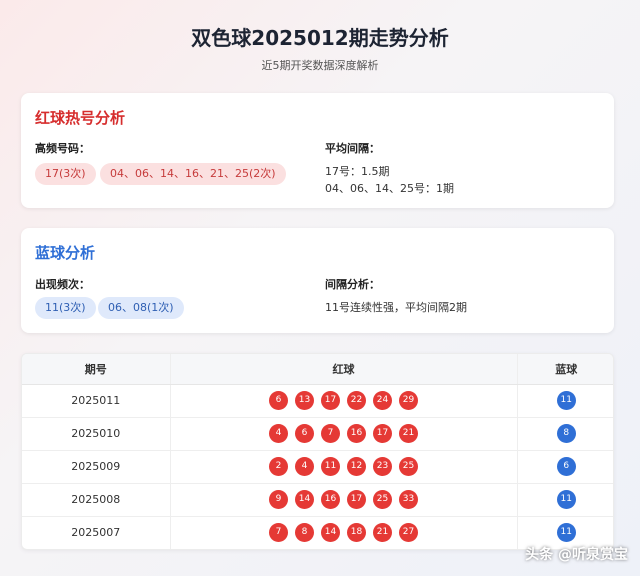  I want to click on red-freq-label: 高频号码：, so click(62, 148).